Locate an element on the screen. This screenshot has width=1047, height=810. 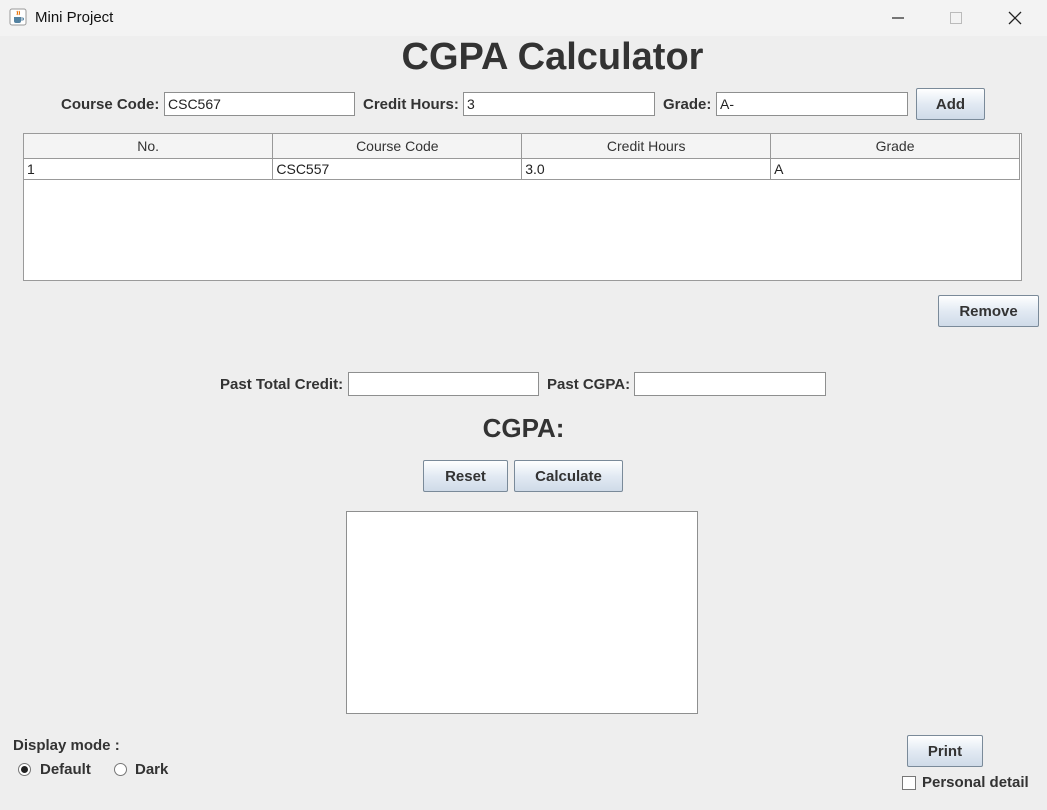
personal-detail-checkbox is located at coordinates (909, 783).